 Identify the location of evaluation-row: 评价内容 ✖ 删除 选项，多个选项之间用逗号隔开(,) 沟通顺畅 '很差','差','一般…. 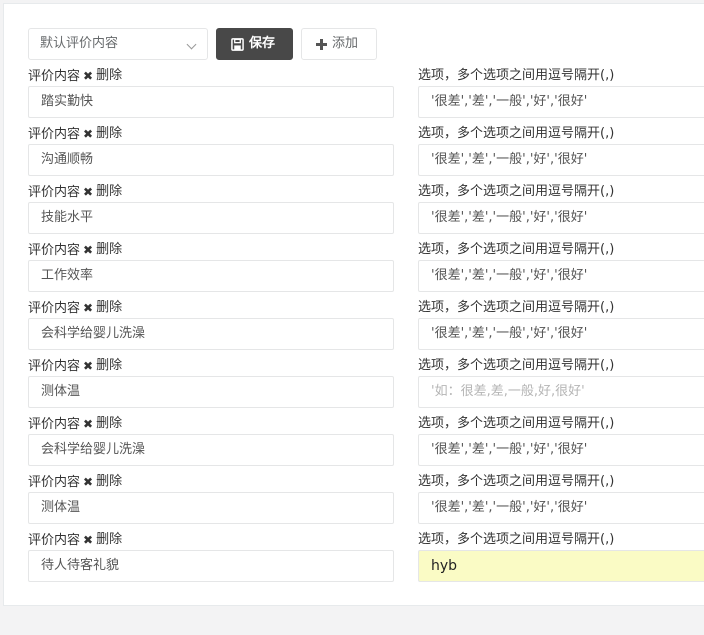
(352, 155).